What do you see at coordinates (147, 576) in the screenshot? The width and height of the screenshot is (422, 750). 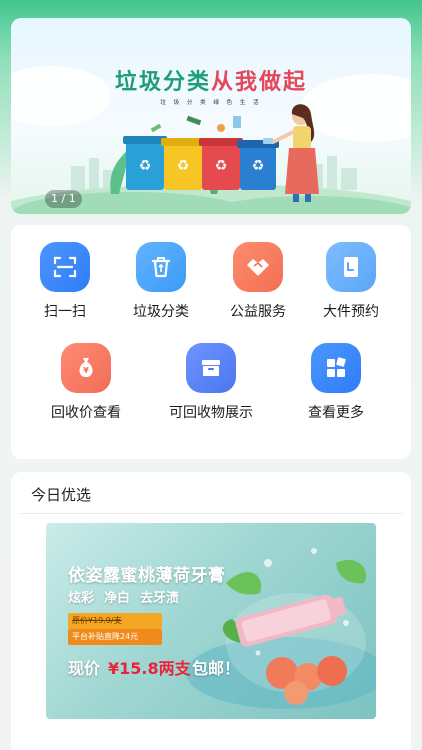 I see `ad-product-title: 依姿露蜜桃薄荷牙膏` at bounding box center [147, 576].